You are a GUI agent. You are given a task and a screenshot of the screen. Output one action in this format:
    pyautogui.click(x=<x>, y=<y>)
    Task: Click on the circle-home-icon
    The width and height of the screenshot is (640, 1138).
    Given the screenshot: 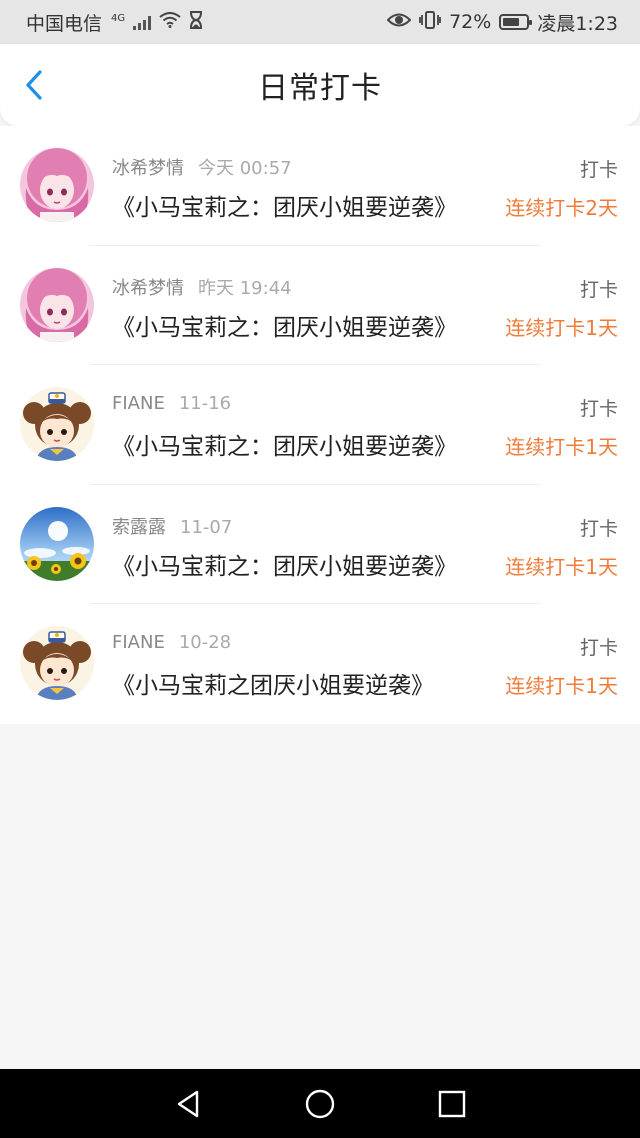 What is the action you would take?
    pyautogui.click(x=320, y=1103)
    